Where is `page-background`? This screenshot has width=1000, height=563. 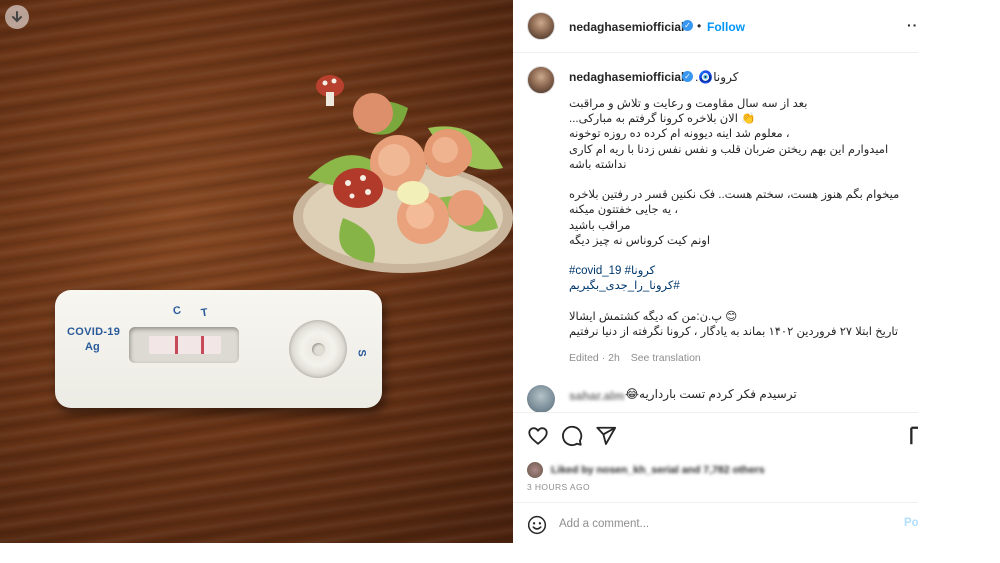 page-background is located at coordinates (959, 281).